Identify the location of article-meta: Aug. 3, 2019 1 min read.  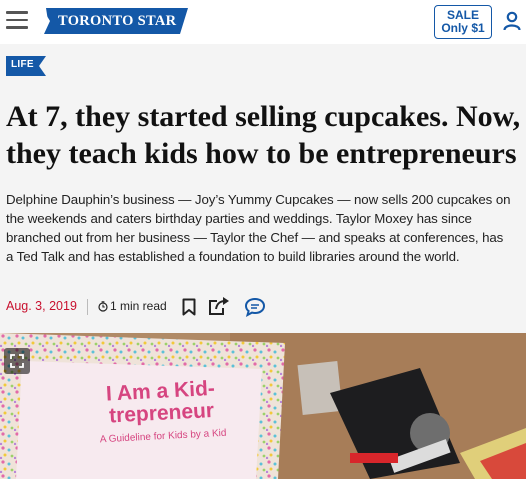
(156, 307).